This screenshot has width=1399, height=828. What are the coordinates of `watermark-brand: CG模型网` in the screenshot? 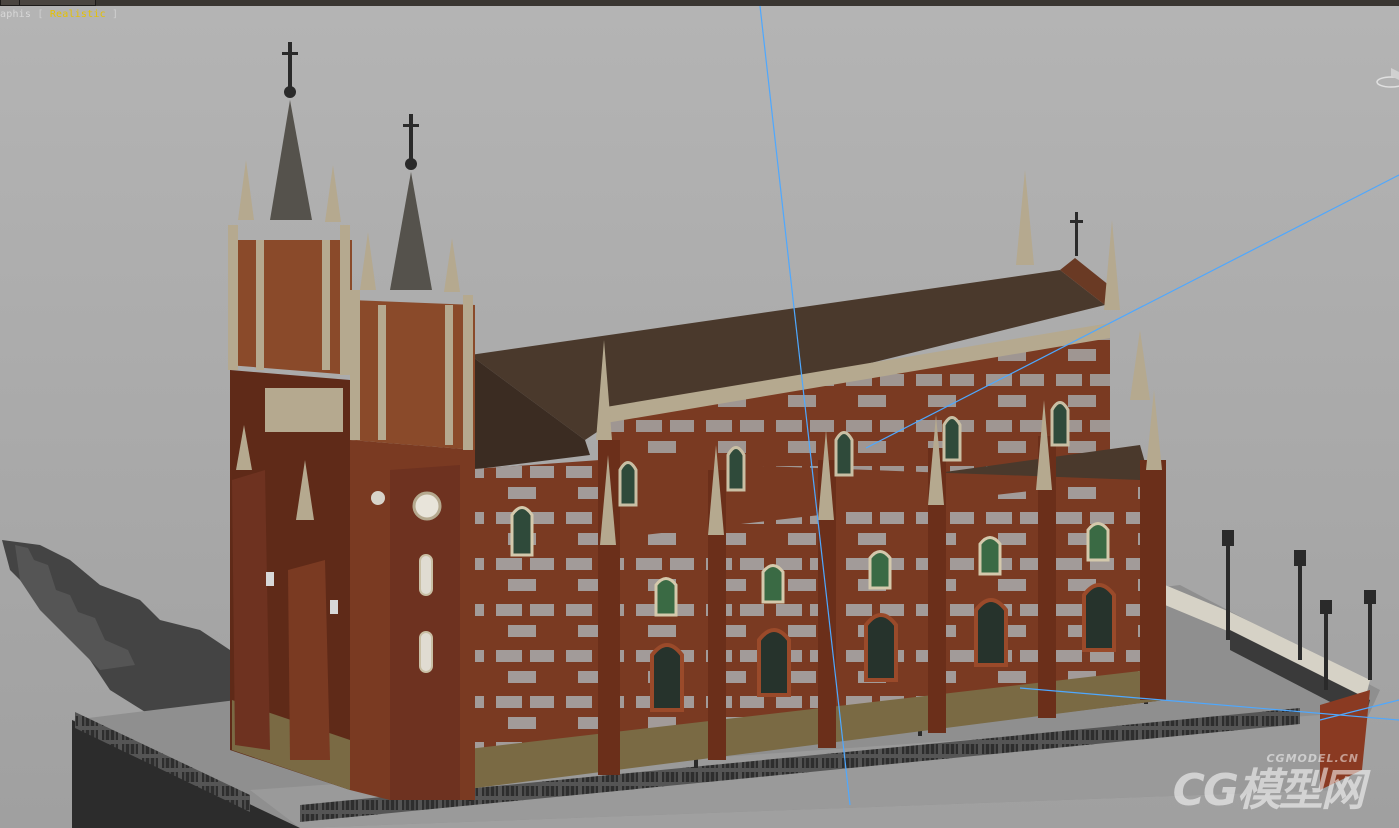 It's located at (1268, 790).